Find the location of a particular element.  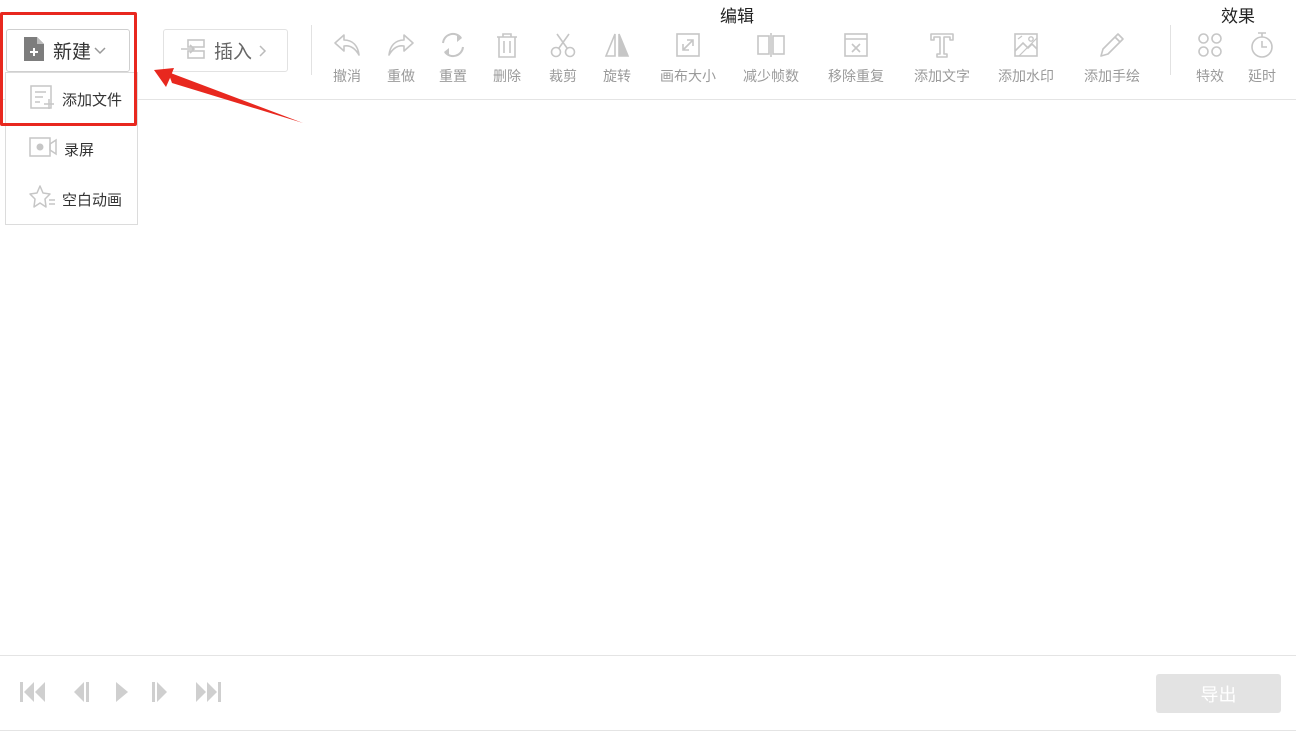

skip-last-icon is located at coordinates (208, 694).